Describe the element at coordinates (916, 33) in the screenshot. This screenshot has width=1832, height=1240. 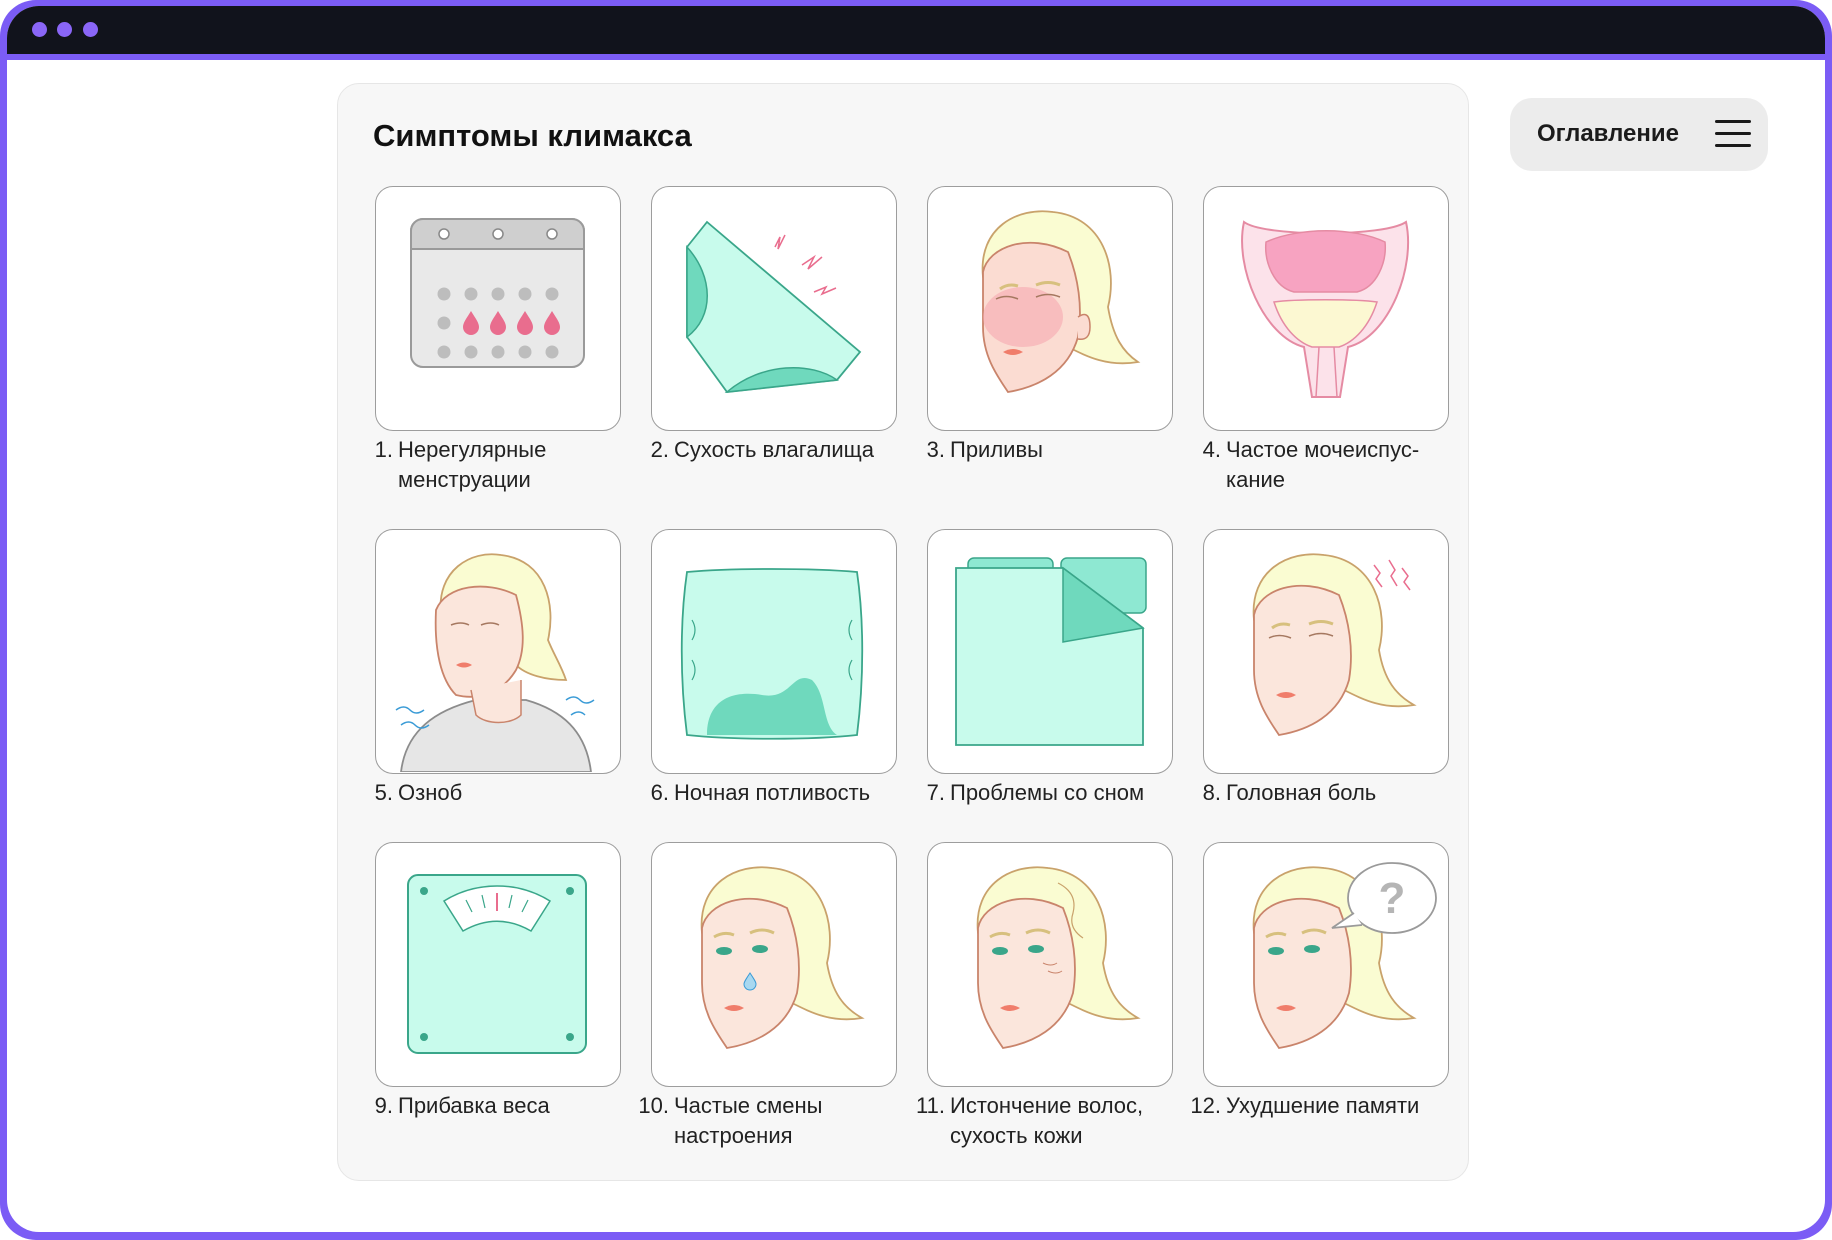
I see `title-bar` at that location.